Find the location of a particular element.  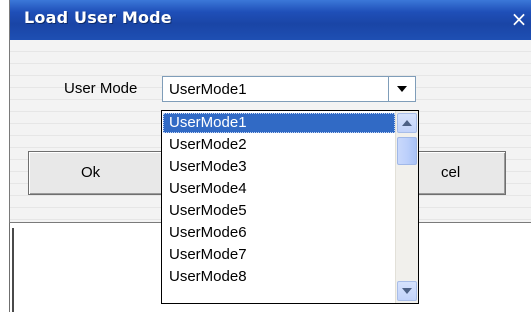

scrollbar-thumb is located at coordinates (407, 151).